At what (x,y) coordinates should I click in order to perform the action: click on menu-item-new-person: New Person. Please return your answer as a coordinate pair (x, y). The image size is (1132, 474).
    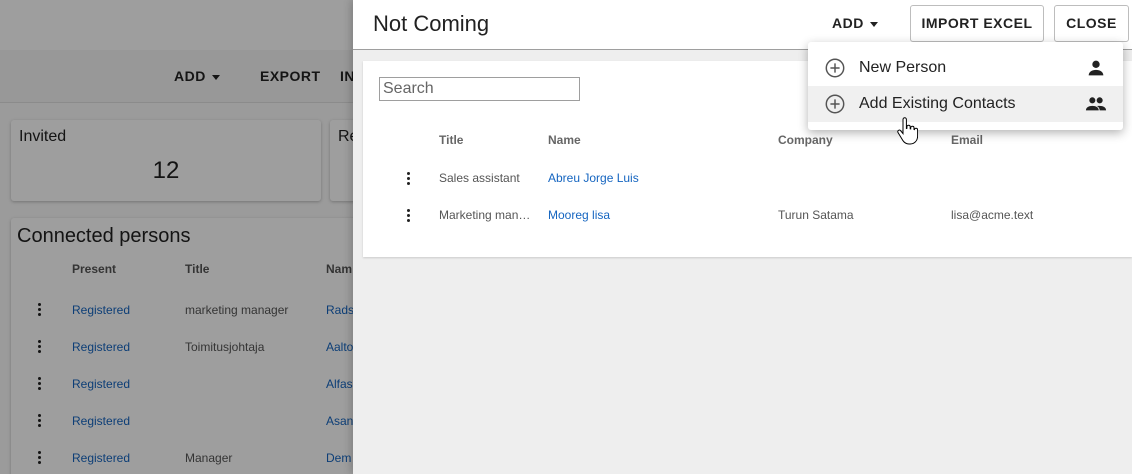
    Looking at the image, I should click on (965, 68).